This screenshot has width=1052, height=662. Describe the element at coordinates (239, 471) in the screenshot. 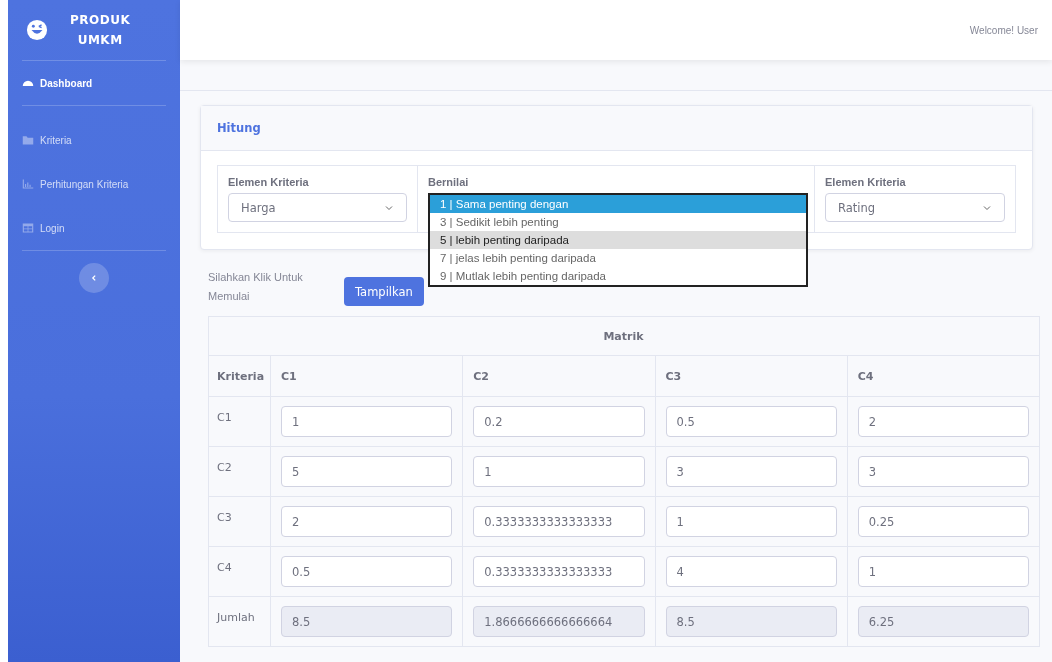

I see `row-label: C2` at that location.